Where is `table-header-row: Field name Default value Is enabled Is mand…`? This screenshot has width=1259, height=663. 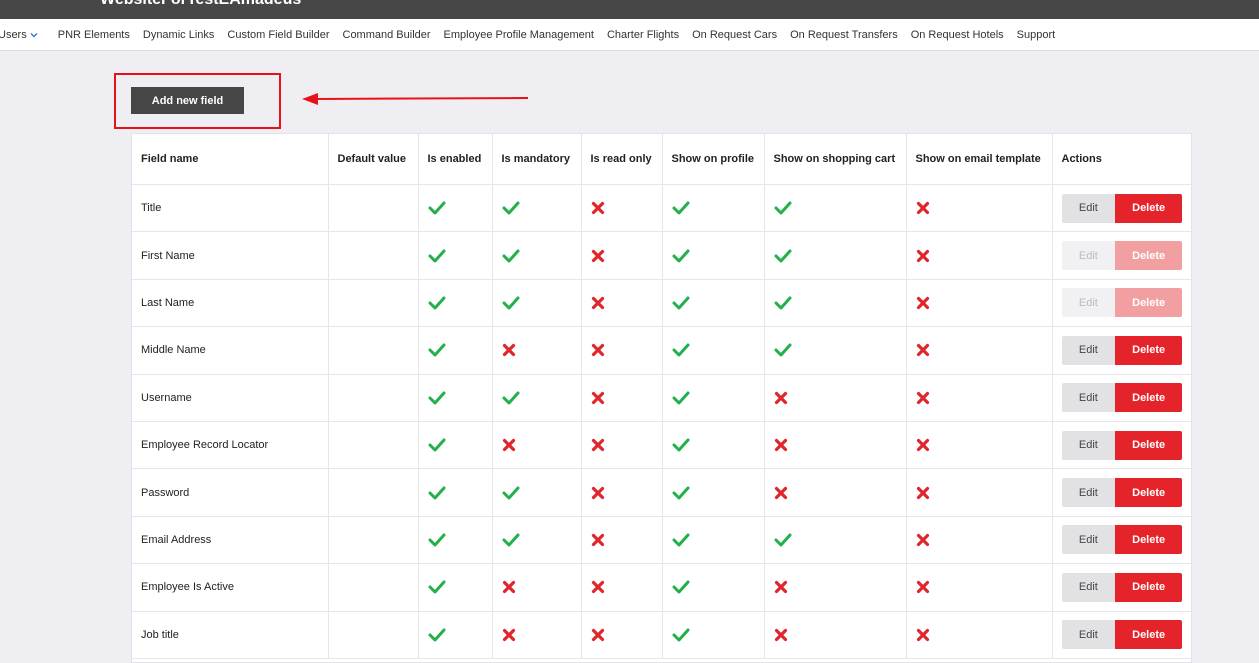
table-header-row: Field name Default value Is enabled Is mand… is located at coordinates (661, 159).